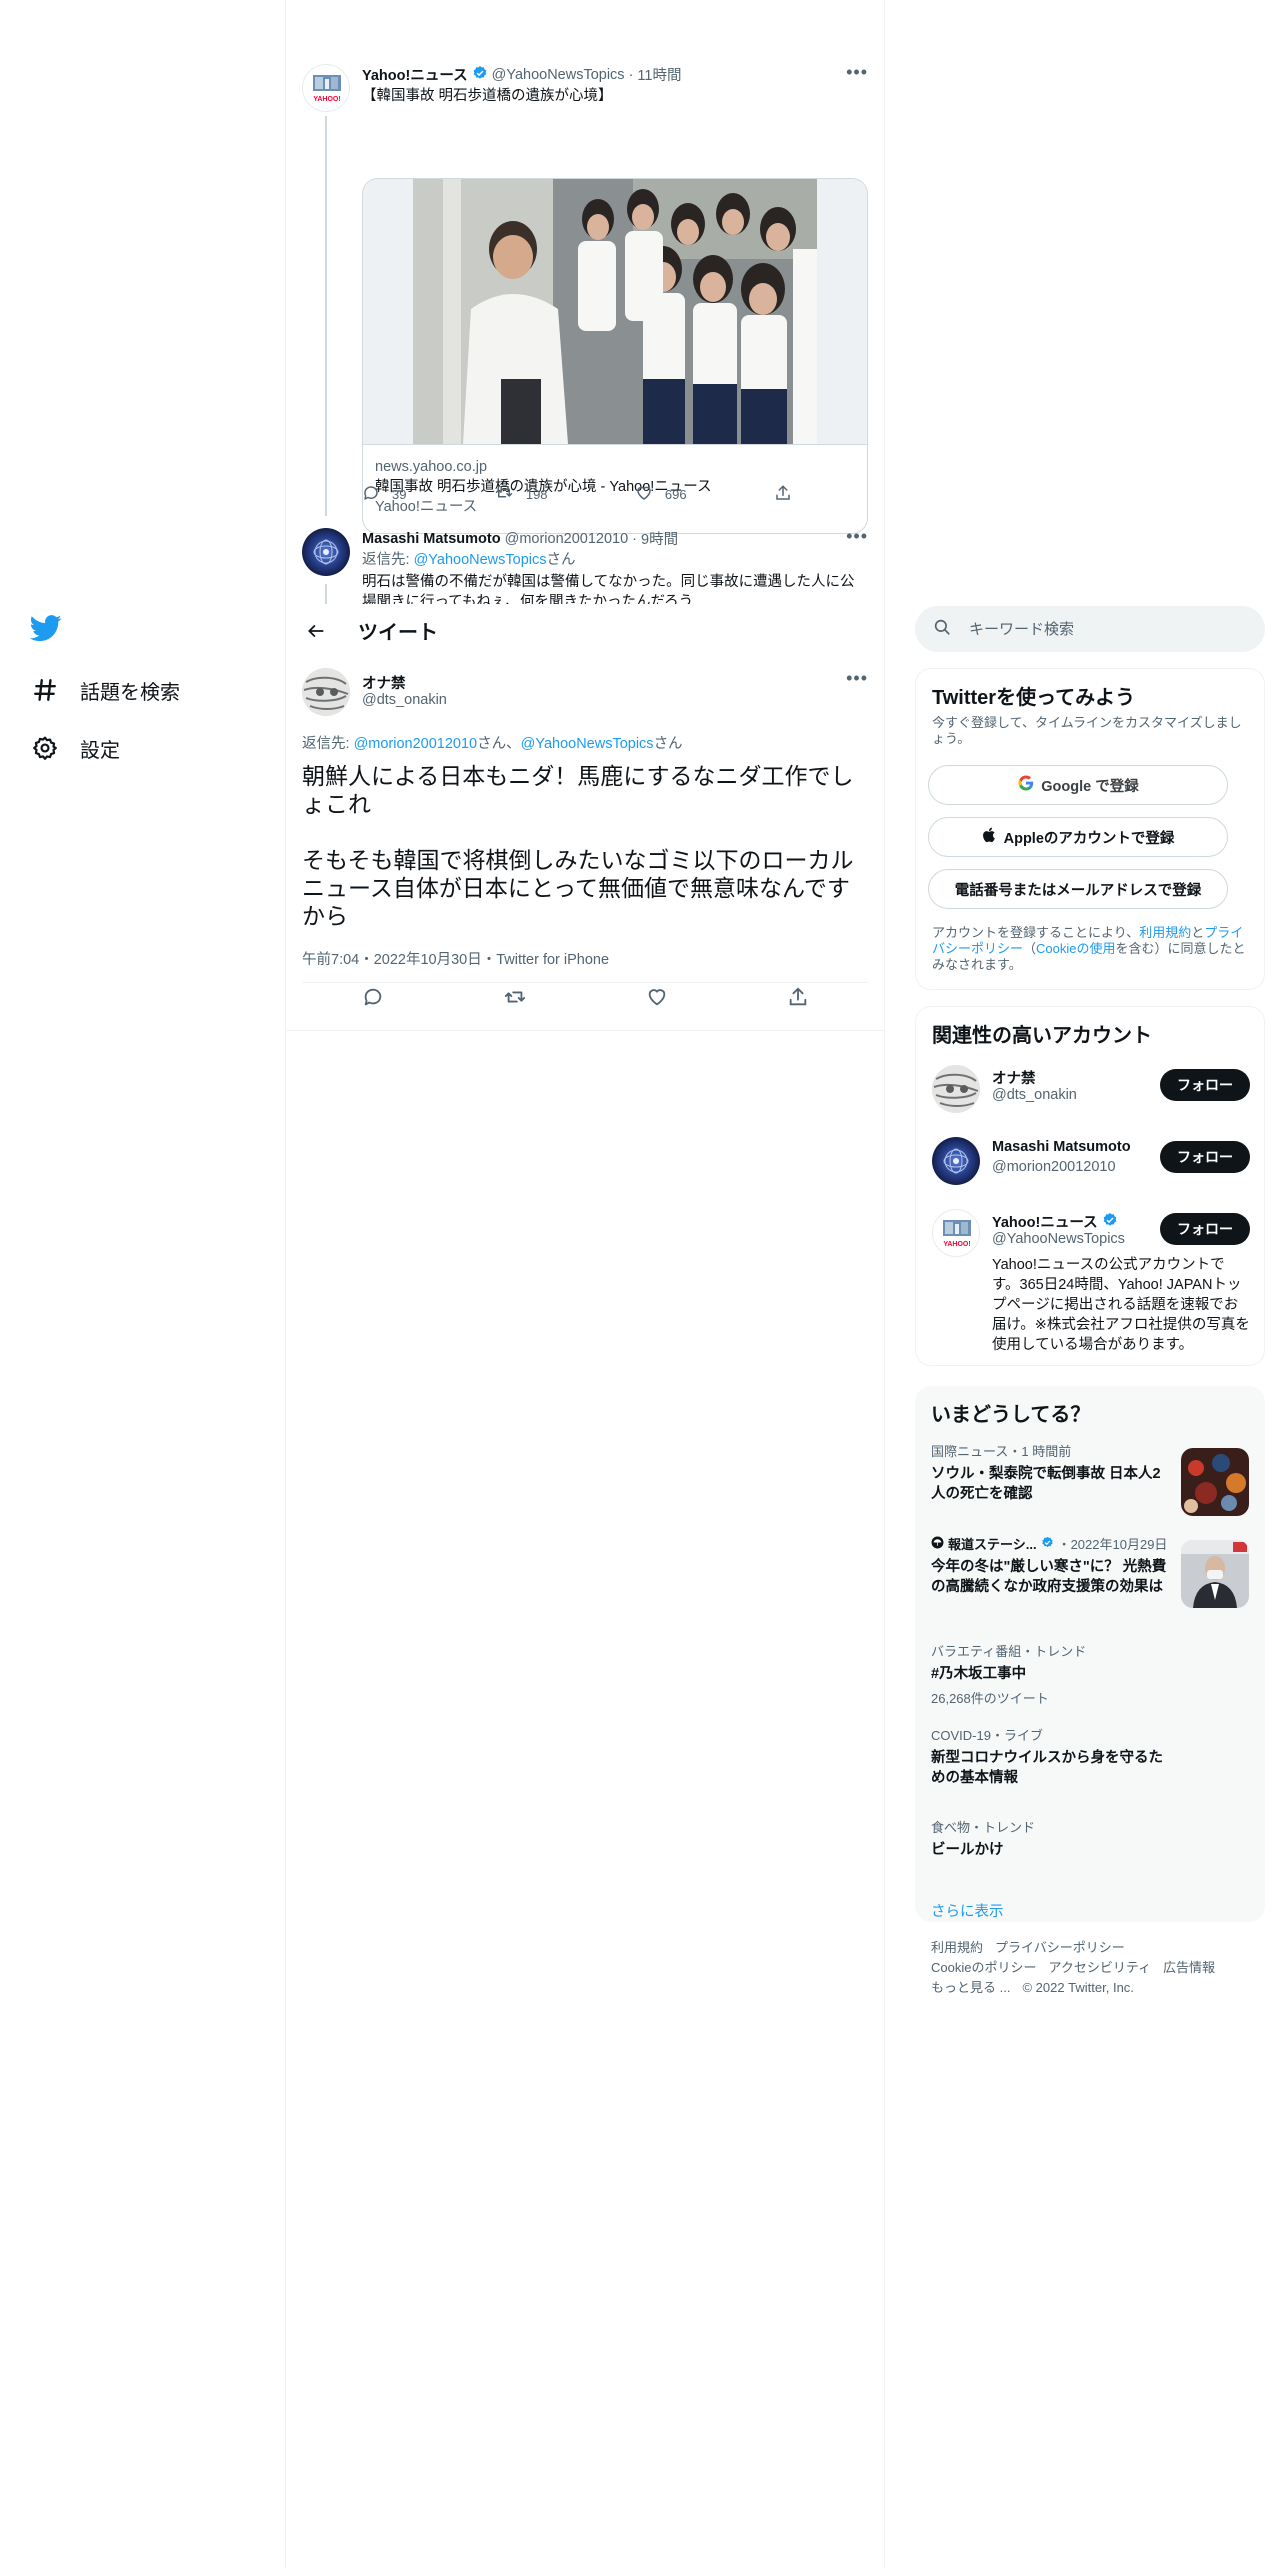 This screenshot has height=2568, width=1284. What do you see at coordinates (416, 744) in the screenshot?
I see `reply-to-link-1: @morion20012010` at bounding box center [416, 744].